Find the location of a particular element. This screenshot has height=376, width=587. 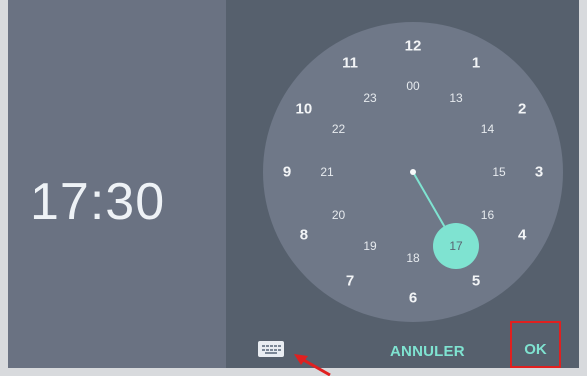

hour-option: 21 is located at coordinates (326, 172).